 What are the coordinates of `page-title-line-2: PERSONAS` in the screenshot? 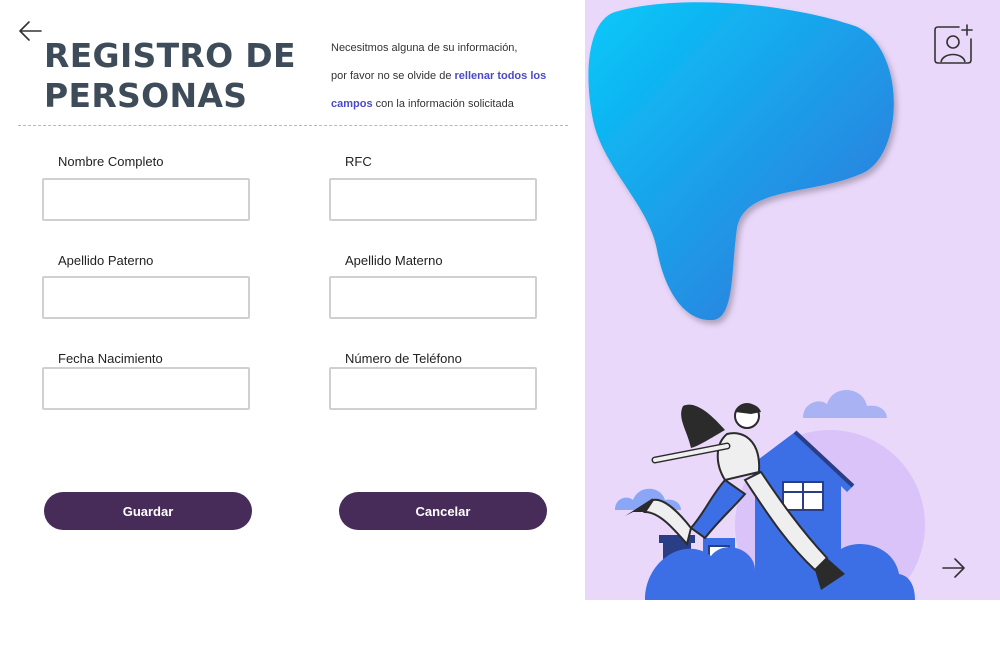 It's located at (146, 95).